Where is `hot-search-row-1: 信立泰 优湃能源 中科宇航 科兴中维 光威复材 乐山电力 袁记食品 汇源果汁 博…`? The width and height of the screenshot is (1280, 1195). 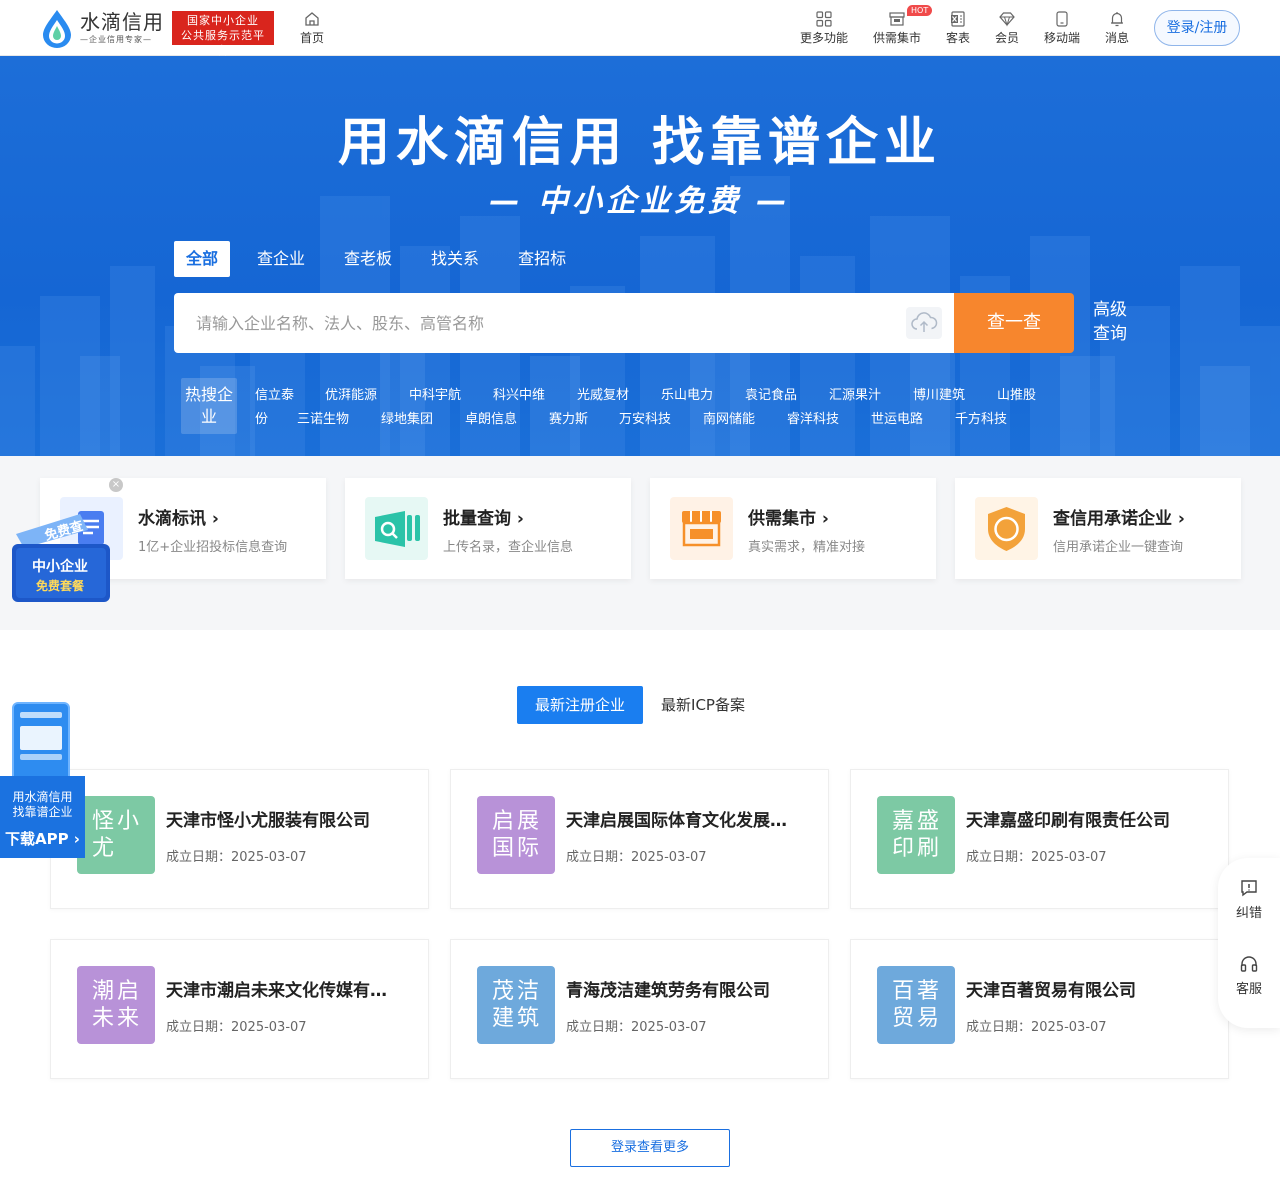
hot-search-row-1: 信立泰 优湃能源 中科宇航 科兴中维 光威复材 乐山电力 袁记食品 汇源果汁 博… is located at coordinates (665, 396).